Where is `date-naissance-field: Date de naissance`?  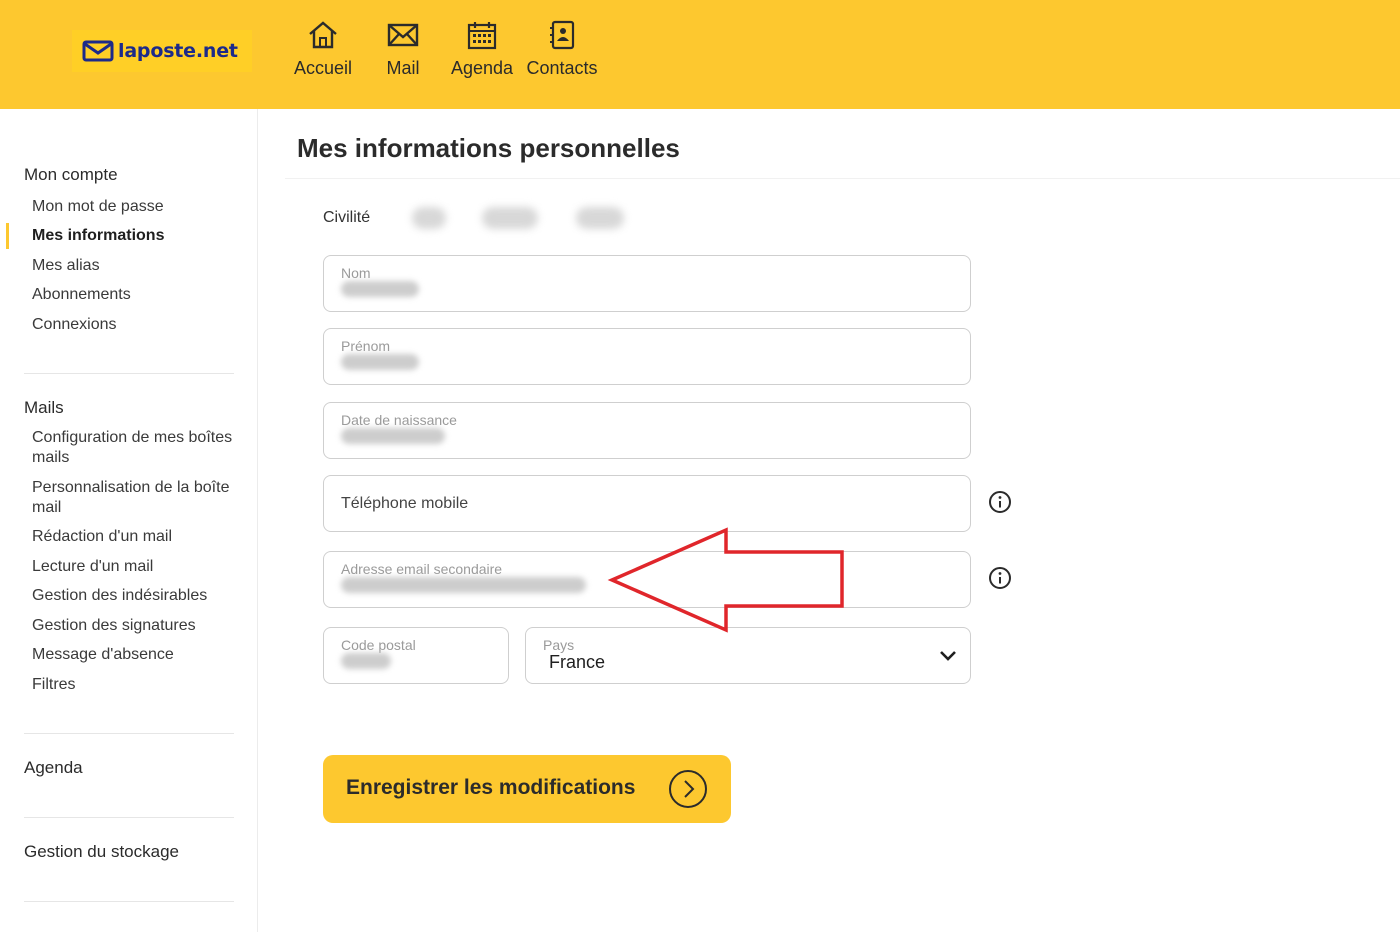
date-naissance-field: Date de naissance is located at coordinates (647, 430).